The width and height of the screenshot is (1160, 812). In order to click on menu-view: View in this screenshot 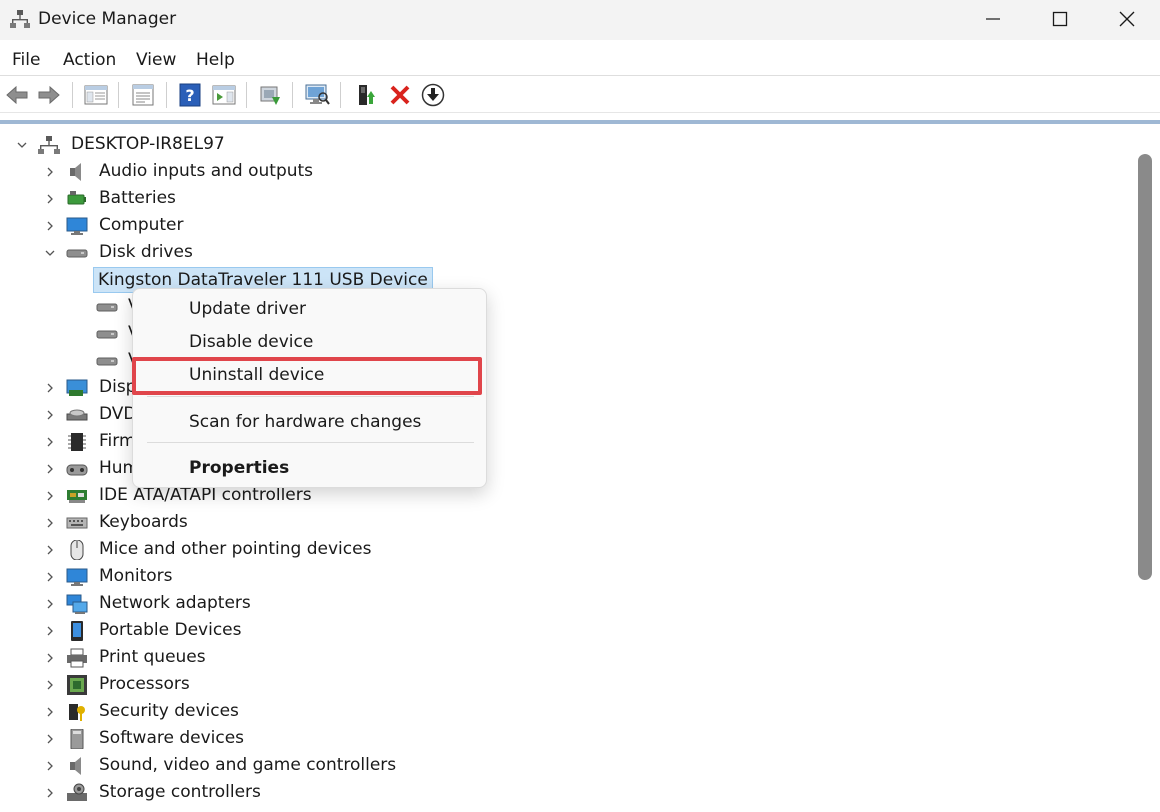, I will do `click(156, 60)`.